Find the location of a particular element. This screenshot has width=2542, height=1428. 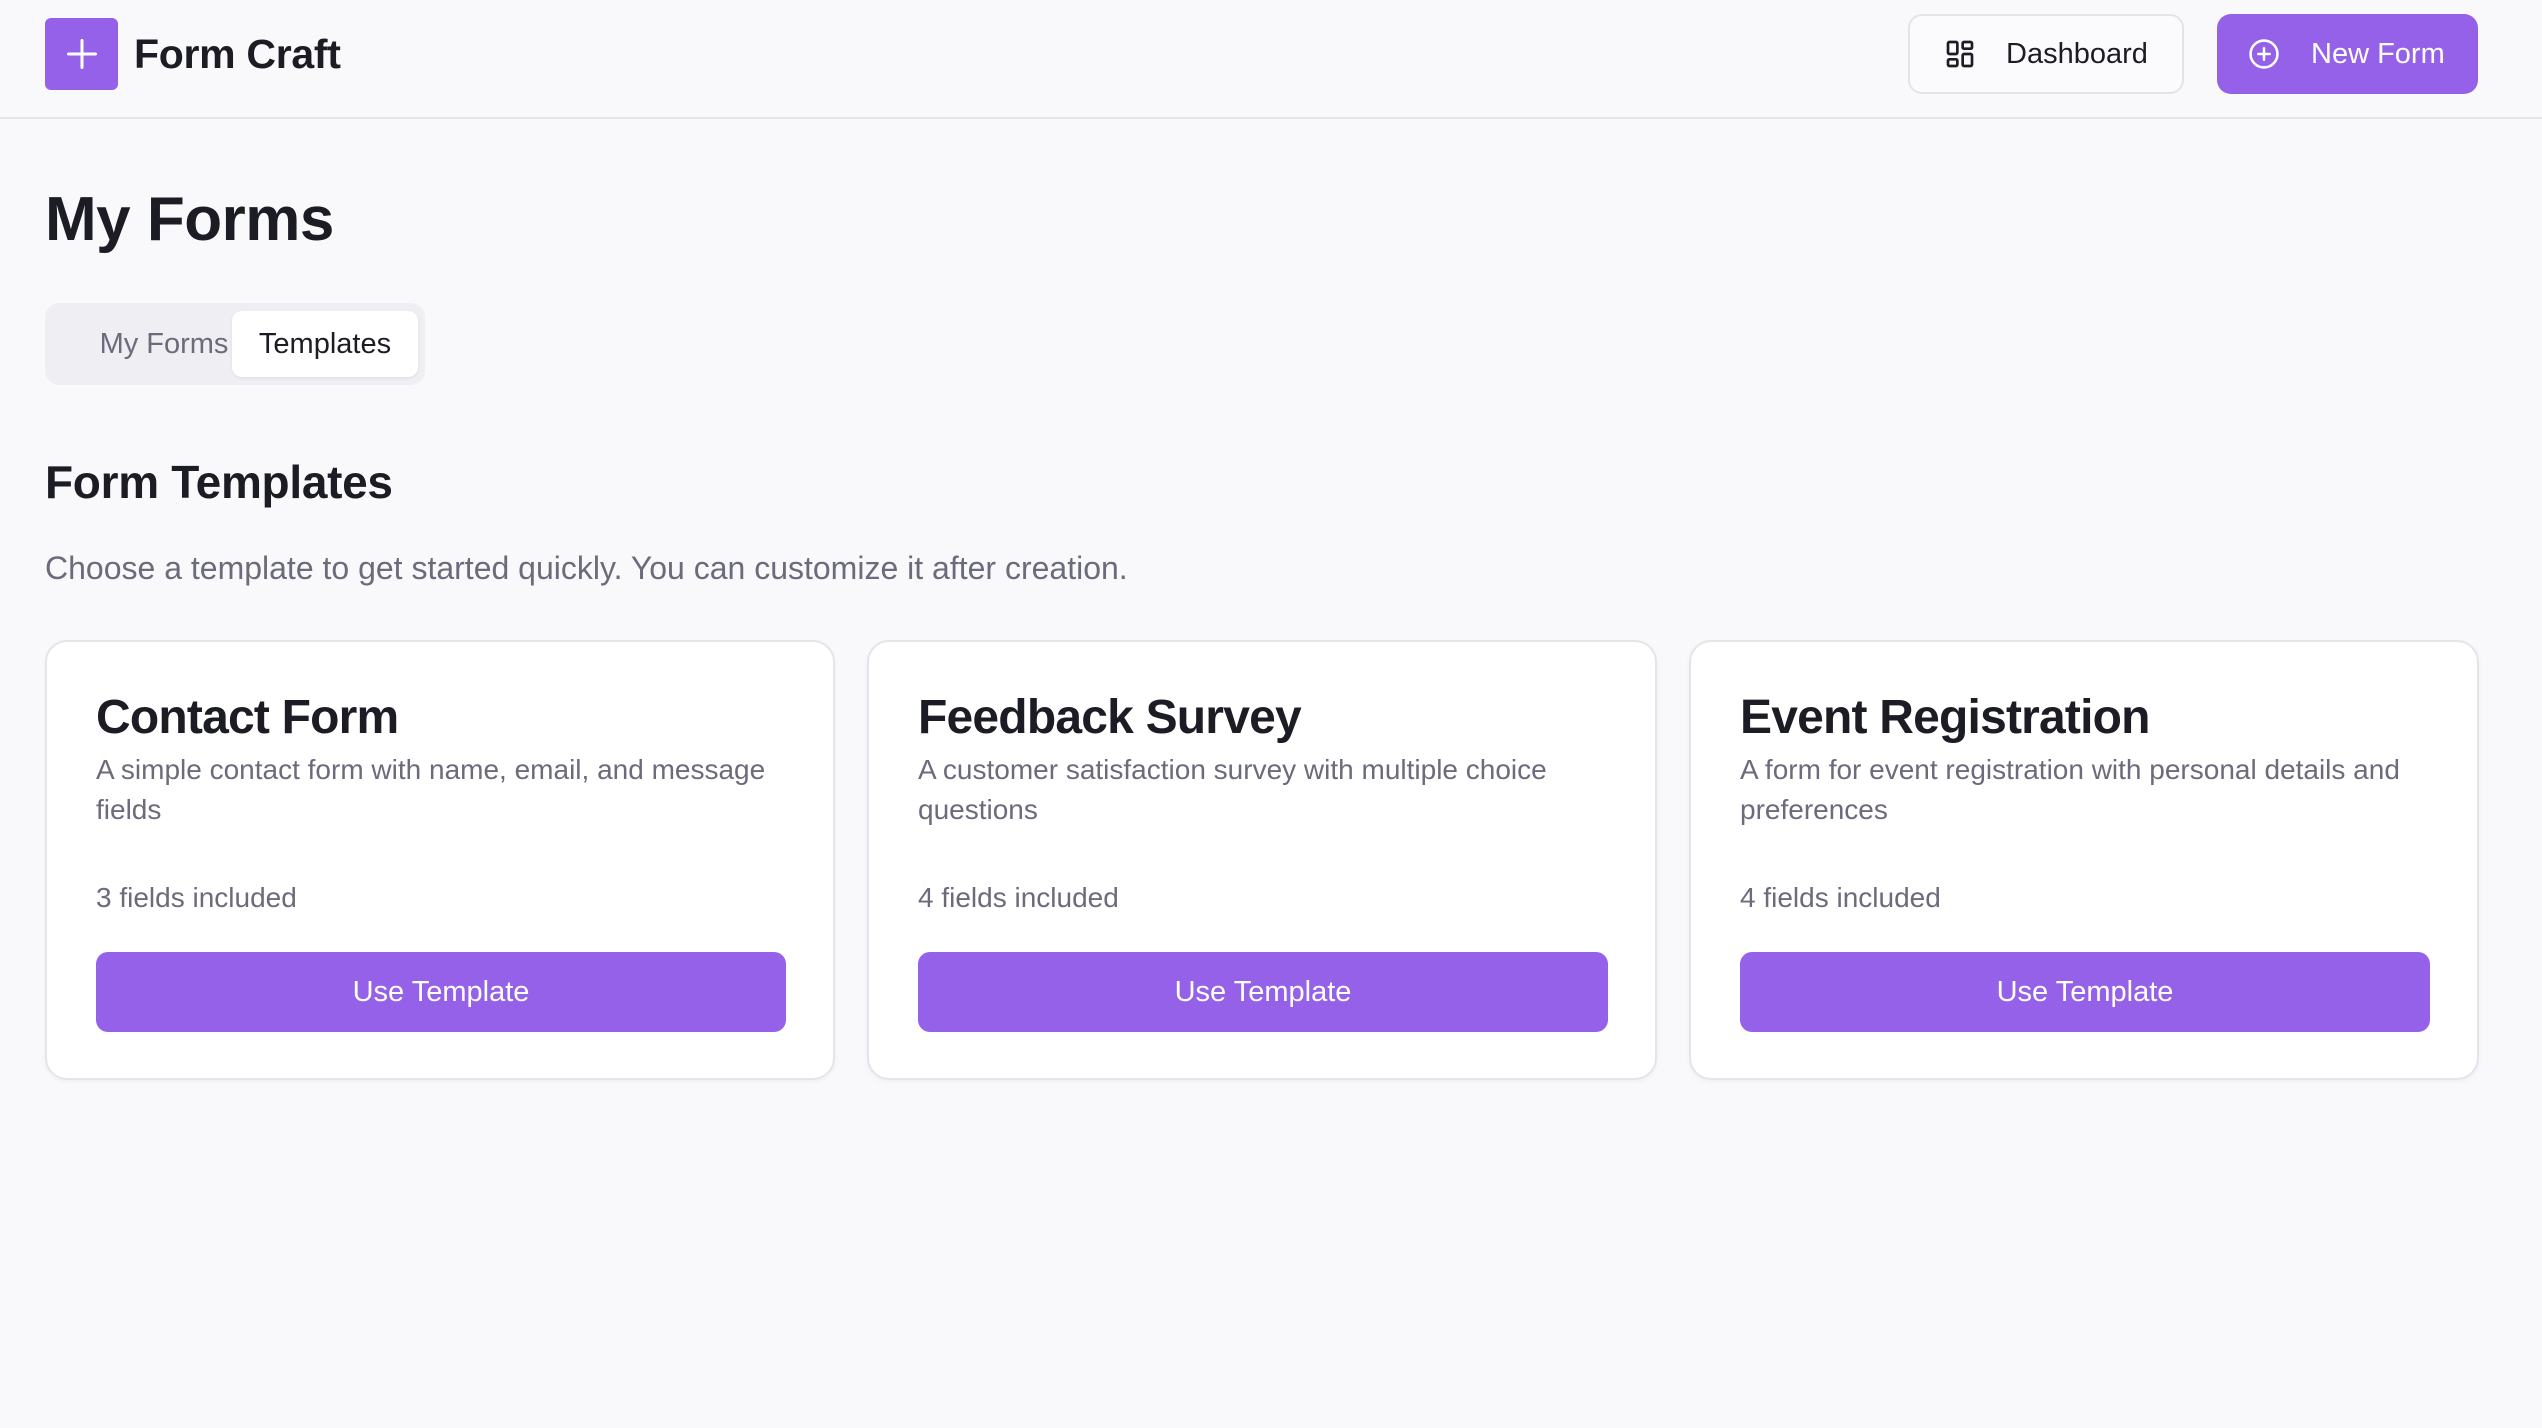

plus-icon is located at coordinates (81, 54).